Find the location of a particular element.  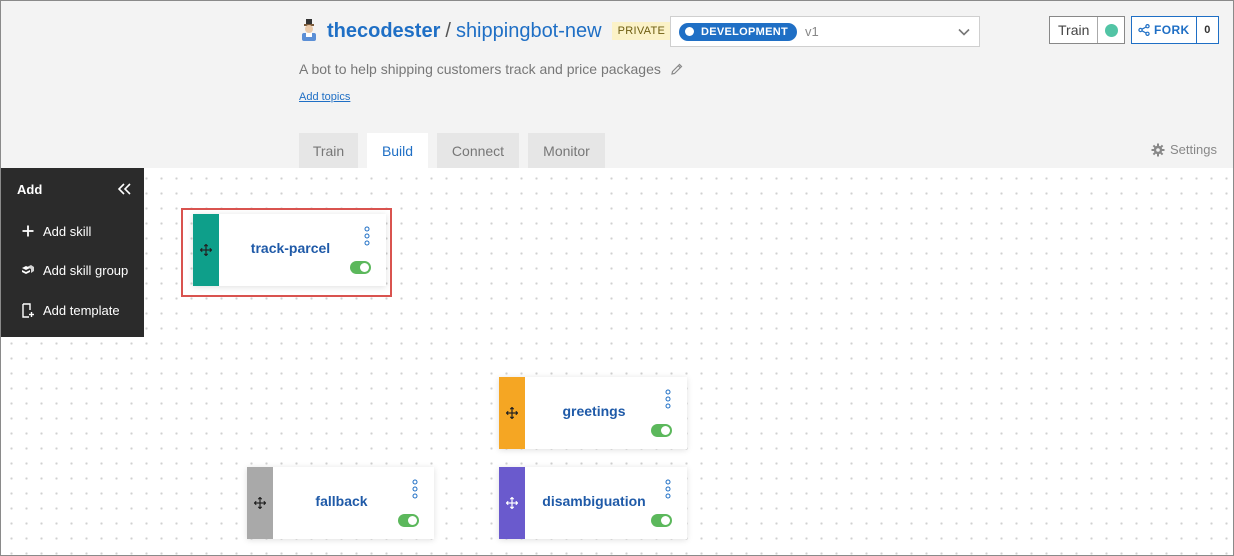

fork-button: FORK 0 is located at coordinates (1175, 30).